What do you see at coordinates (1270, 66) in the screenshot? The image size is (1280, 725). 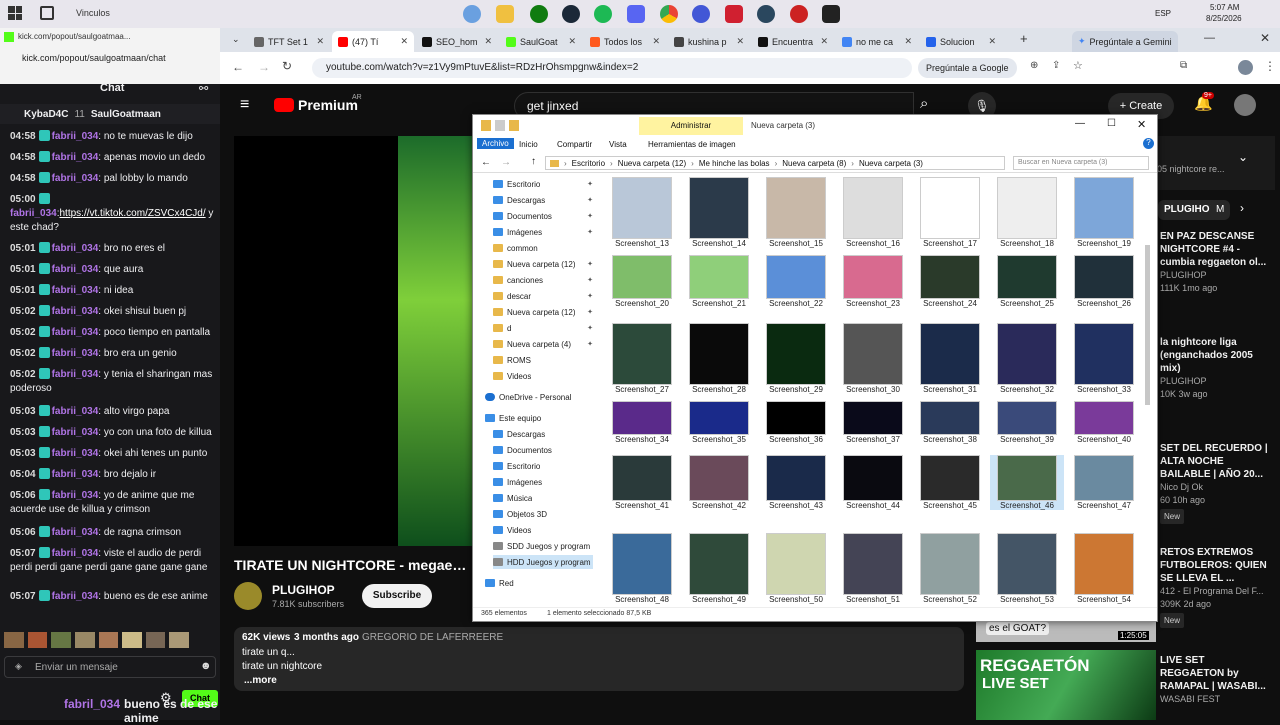 I see `menu-dots-icon: ⋮` at bounding box center [1270, 66].